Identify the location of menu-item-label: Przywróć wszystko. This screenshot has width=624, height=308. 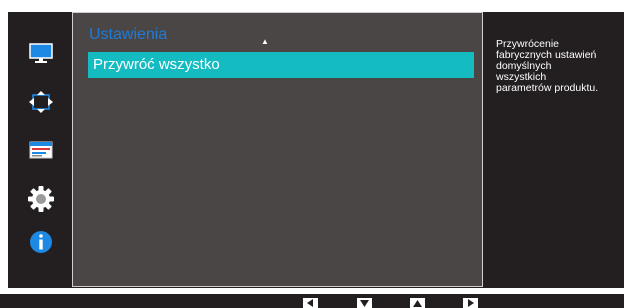
(156, 64).